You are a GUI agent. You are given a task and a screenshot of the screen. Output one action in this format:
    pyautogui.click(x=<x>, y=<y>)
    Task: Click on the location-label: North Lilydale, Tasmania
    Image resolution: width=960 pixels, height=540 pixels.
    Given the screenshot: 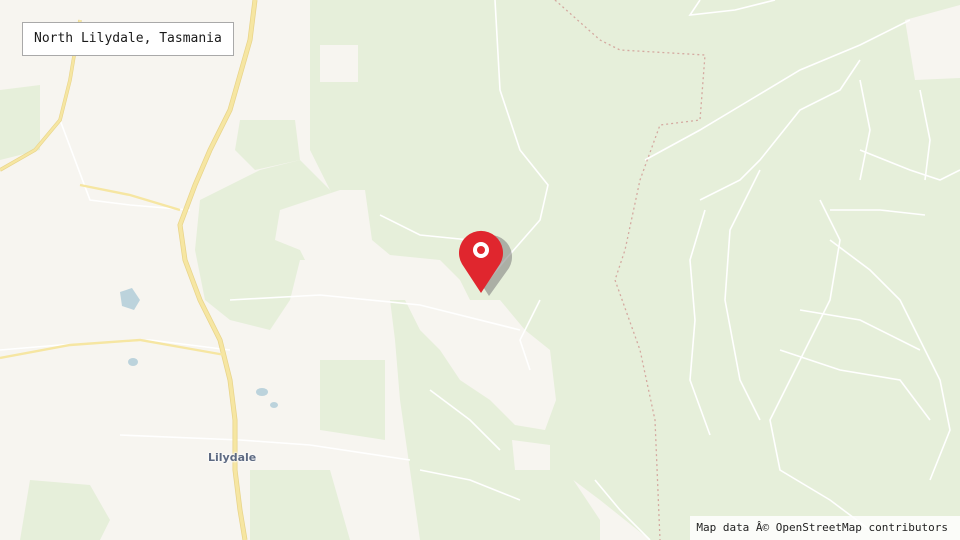 What is the action you would take?
    pyautogui.click(x=128, y=38)
    